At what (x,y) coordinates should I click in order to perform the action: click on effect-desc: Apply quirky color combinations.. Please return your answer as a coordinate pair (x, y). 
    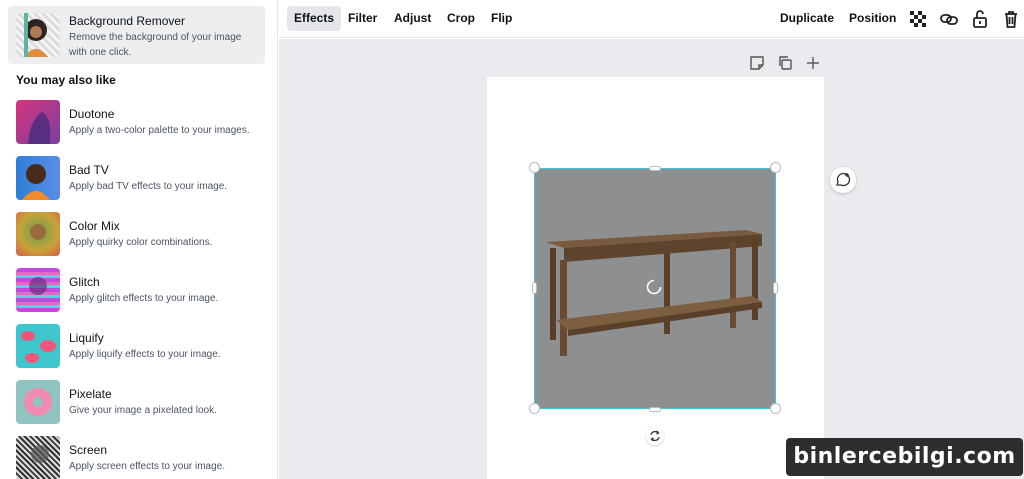
    Looking at the image, I should click on (141, 242).